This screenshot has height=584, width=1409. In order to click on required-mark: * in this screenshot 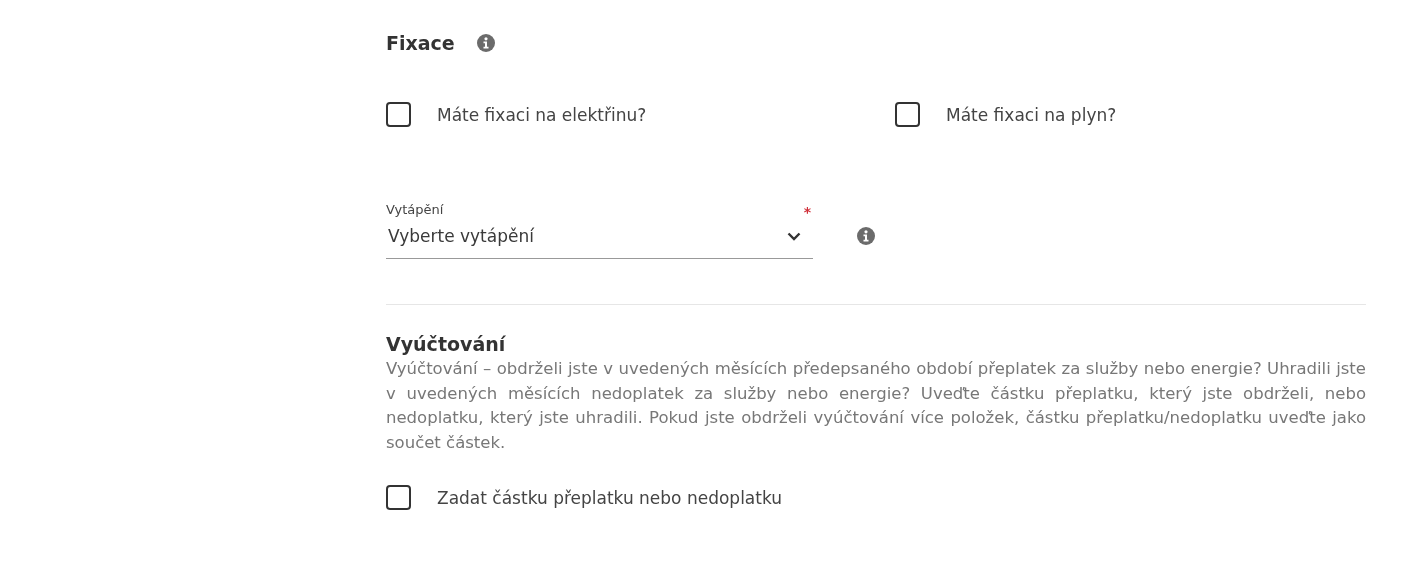, I will do `click(807, 212)`.